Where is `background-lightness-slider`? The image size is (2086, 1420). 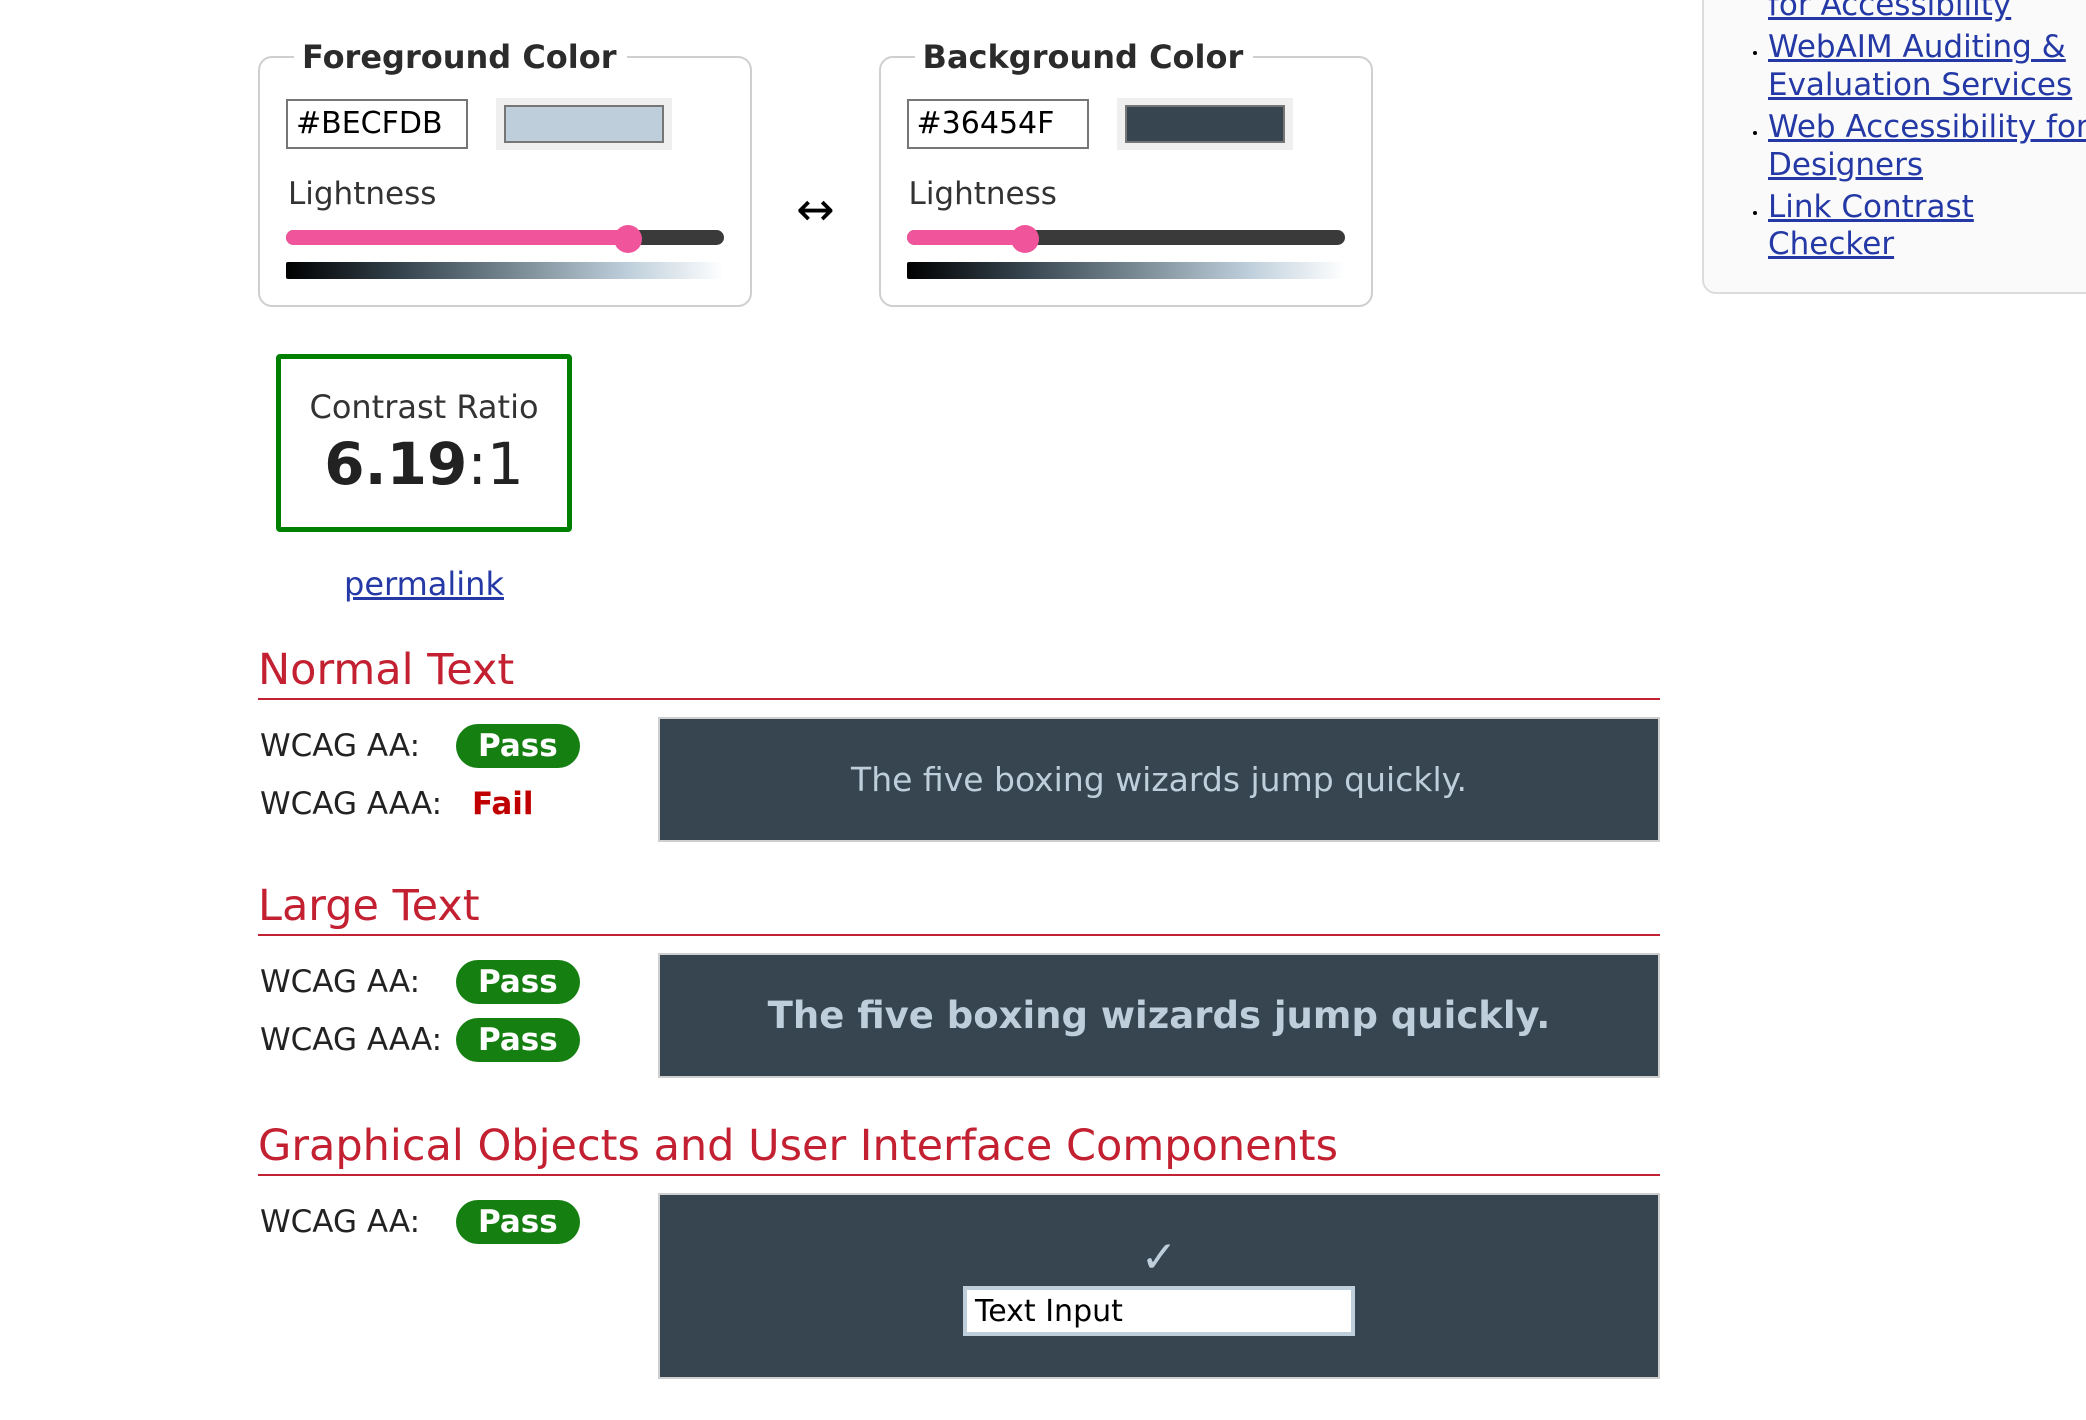 background-lightness-slider is located at coordinates (1125, 239).